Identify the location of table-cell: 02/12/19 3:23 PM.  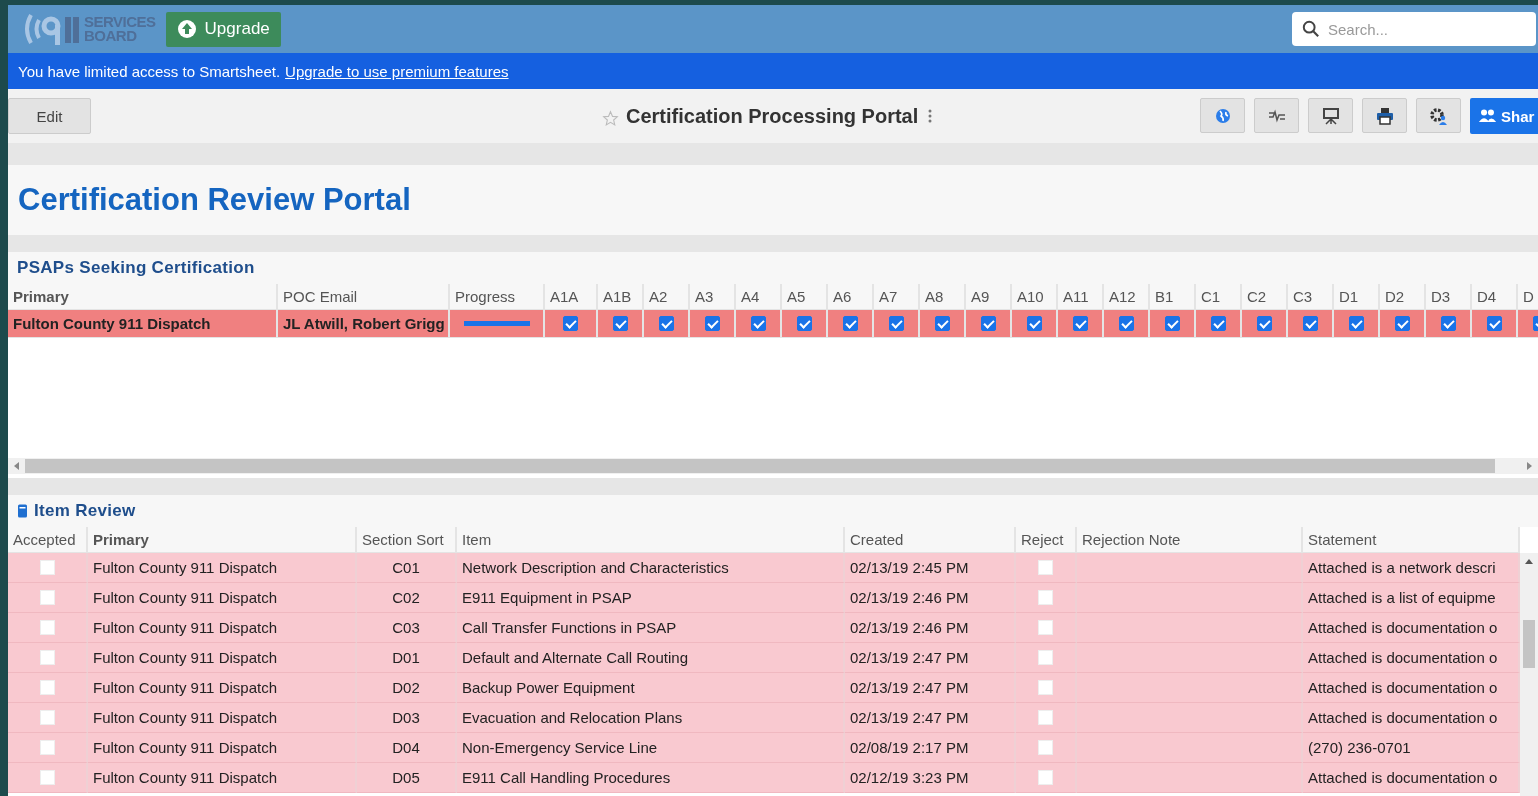
(930, 778).